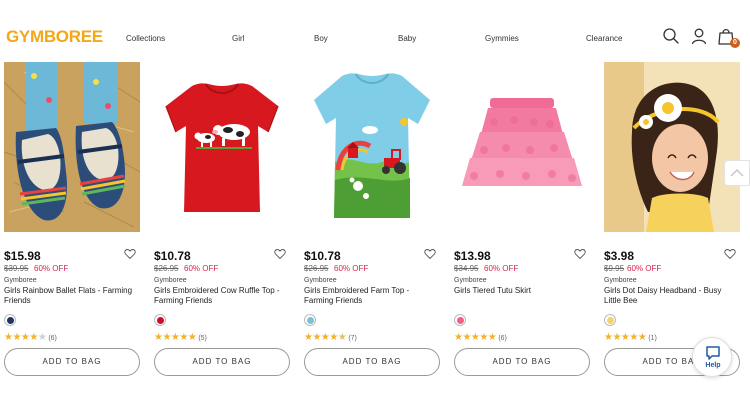  What do you see at coordinates (735, 43) in the screenshot?
I see `cart-count-badge: 0` at bounding box center [735, 43].